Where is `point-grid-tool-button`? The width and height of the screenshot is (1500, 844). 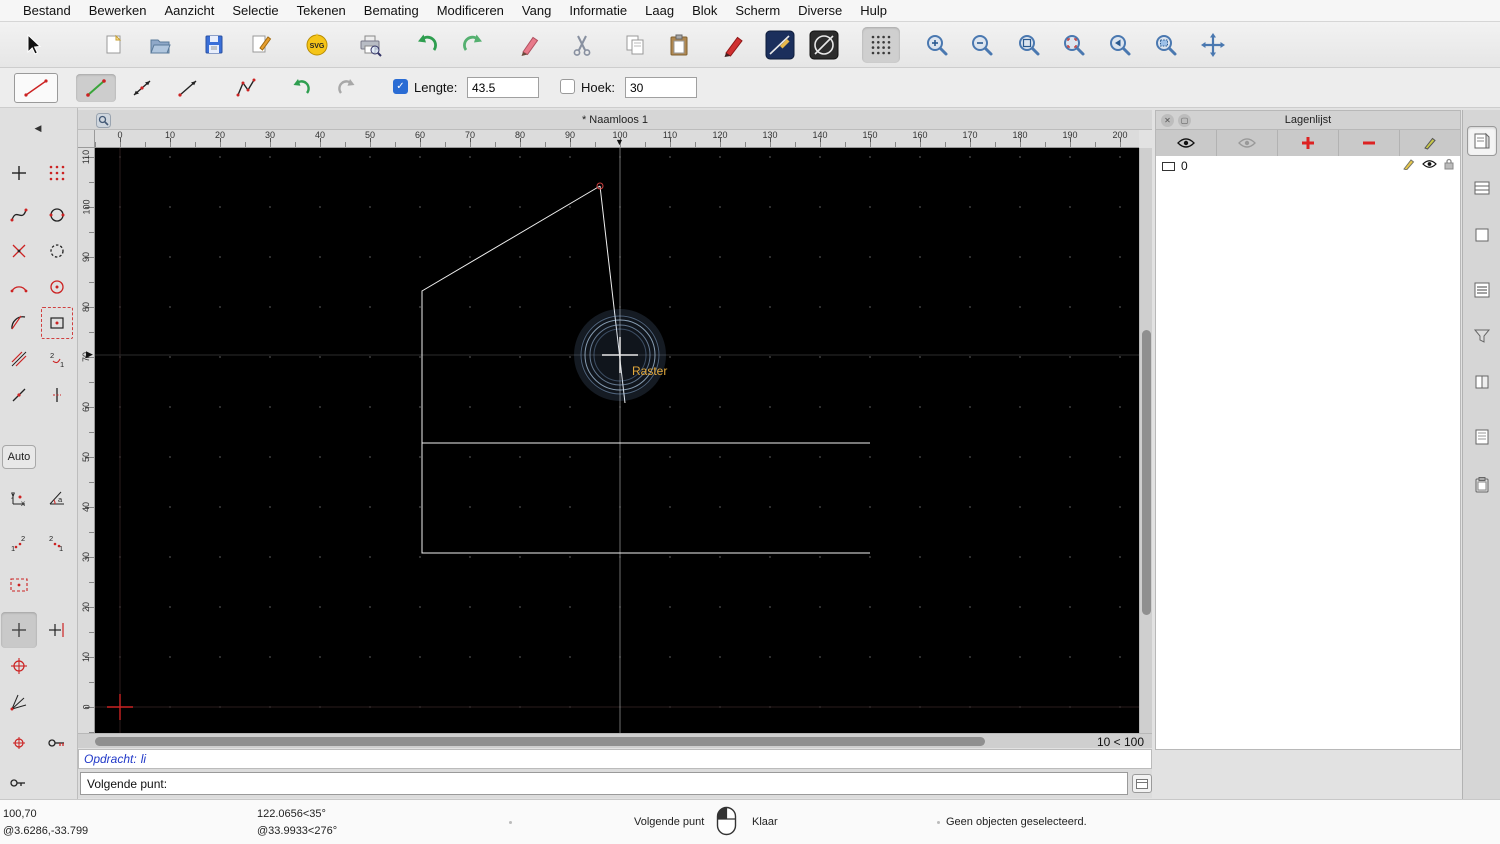
point-grid-tool-button is located at coordinates (57, 173).